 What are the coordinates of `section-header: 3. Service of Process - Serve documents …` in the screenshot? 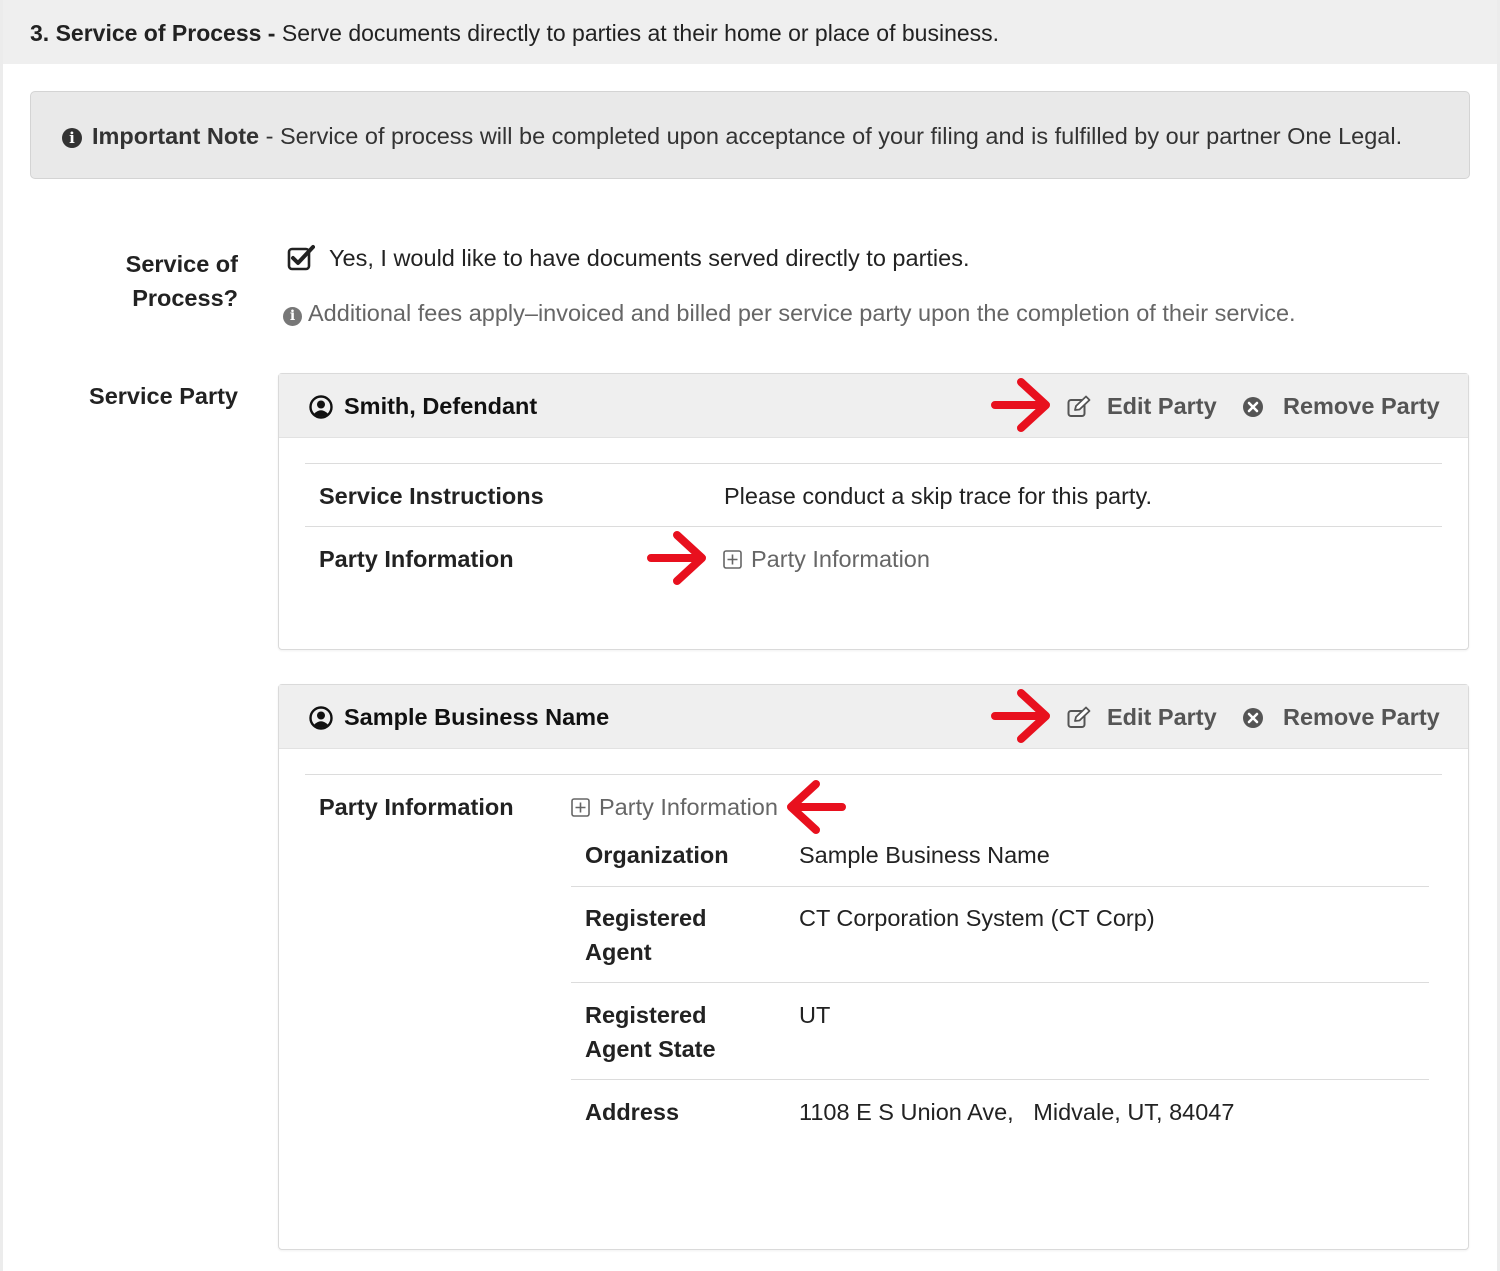 It's located at (750, 32).